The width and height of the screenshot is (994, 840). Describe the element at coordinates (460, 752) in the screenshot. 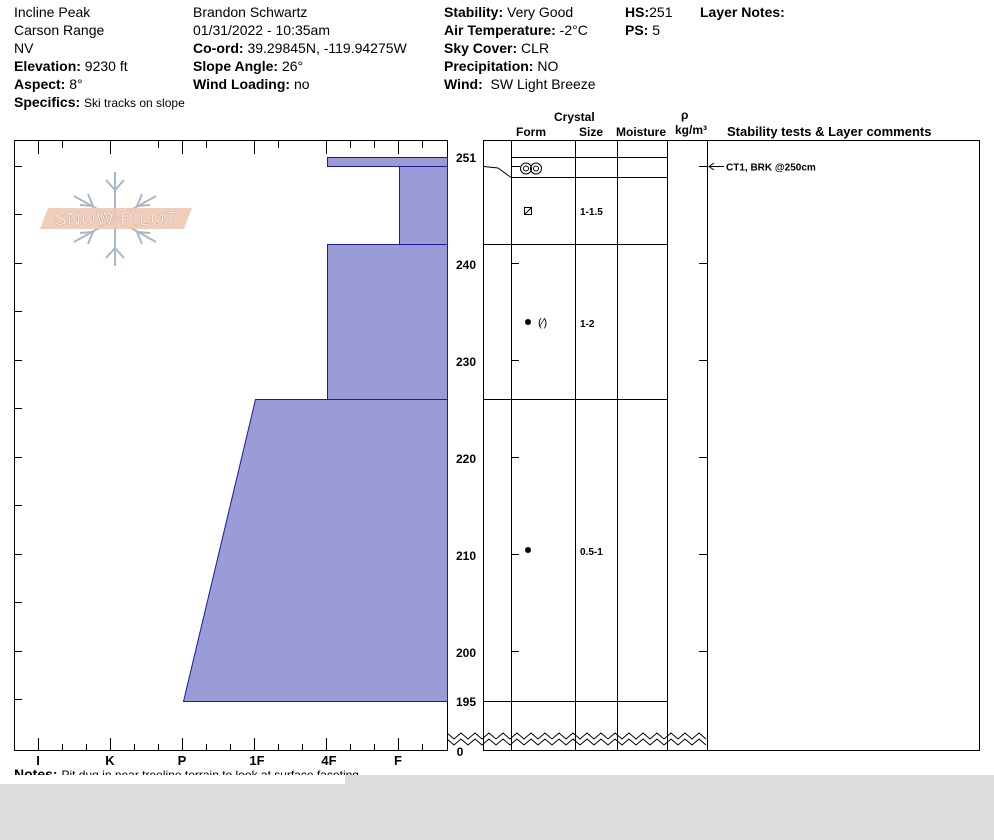

I see `height-label-0: 0` at that location.